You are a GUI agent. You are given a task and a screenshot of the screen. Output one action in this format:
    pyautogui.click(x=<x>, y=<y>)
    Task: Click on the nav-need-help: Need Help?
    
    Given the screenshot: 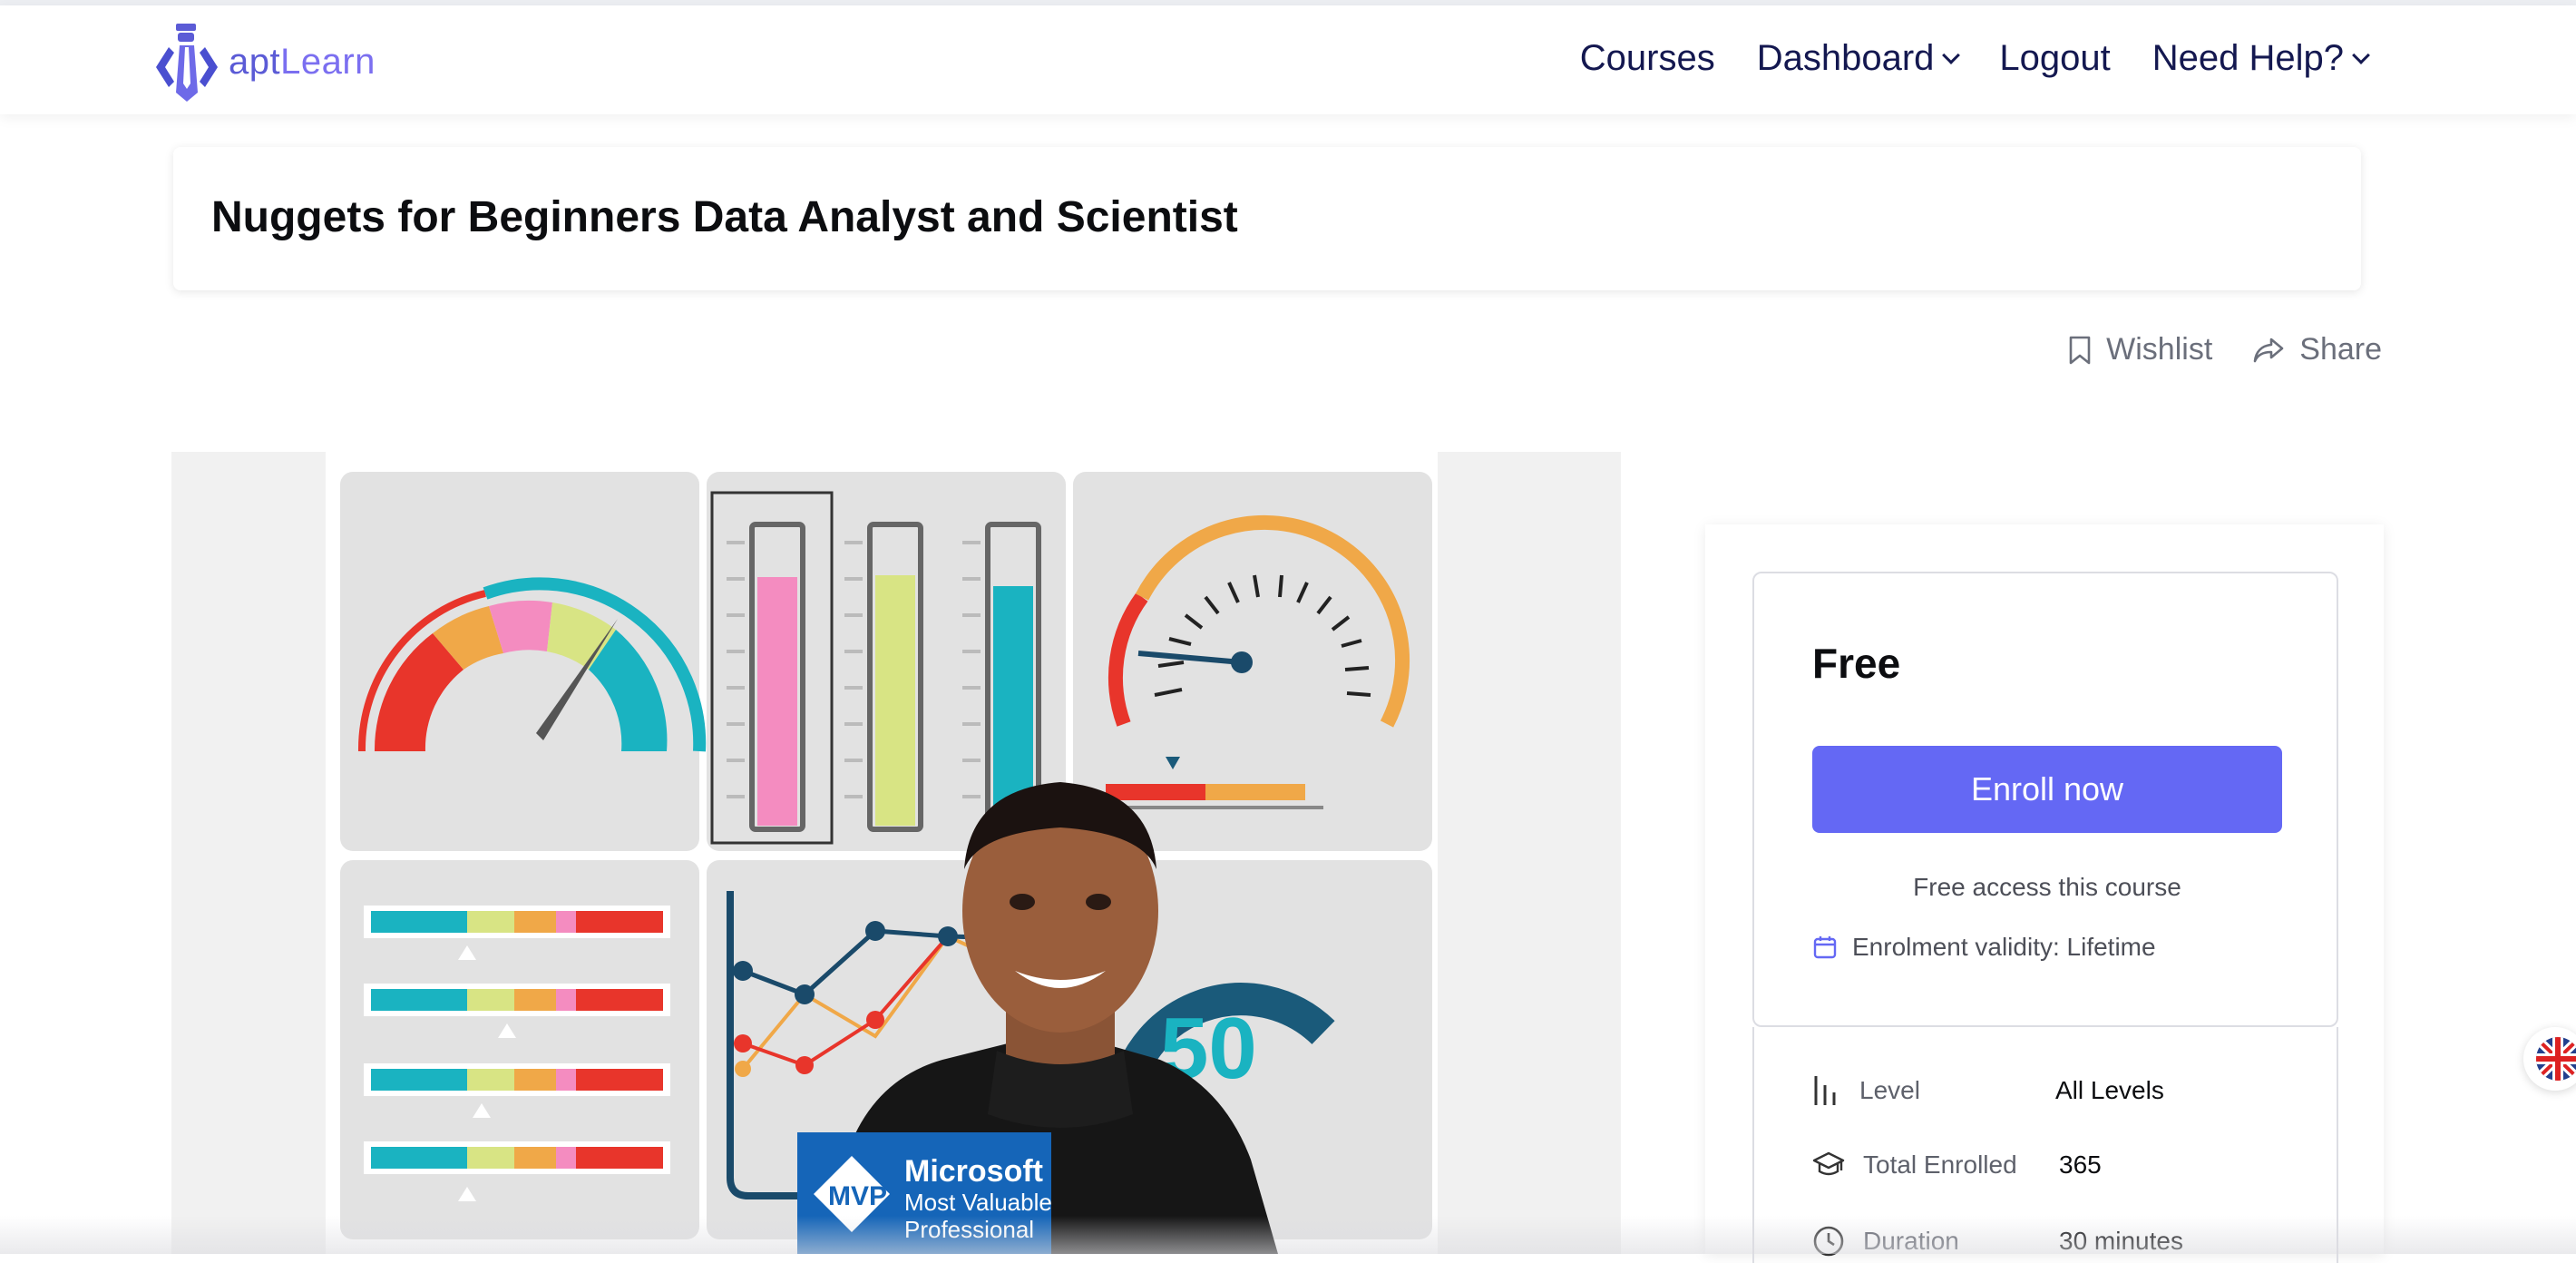 What is the action you would take?
    pyautogui.click(x=2261, y=58)
    